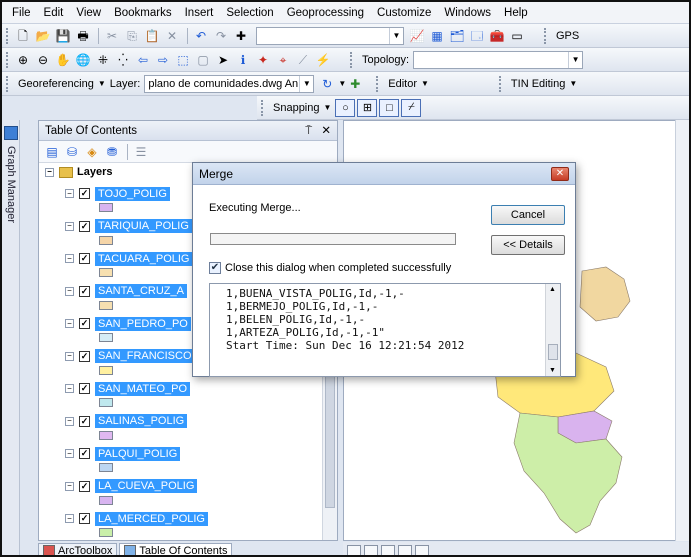 Image resolution: width=691 pixels, height=557 pixels. Describe the element at coordinates (132, 193) in the screenshot. I see `layer-name: TOJO_POLIG` at that location.